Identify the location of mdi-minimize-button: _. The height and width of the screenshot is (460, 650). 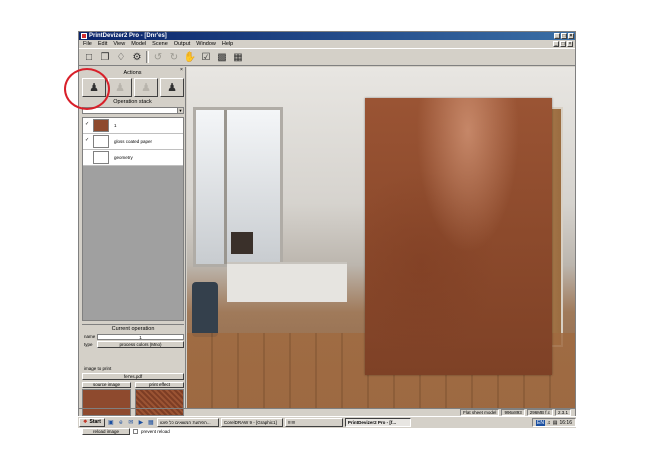
(556, 44).